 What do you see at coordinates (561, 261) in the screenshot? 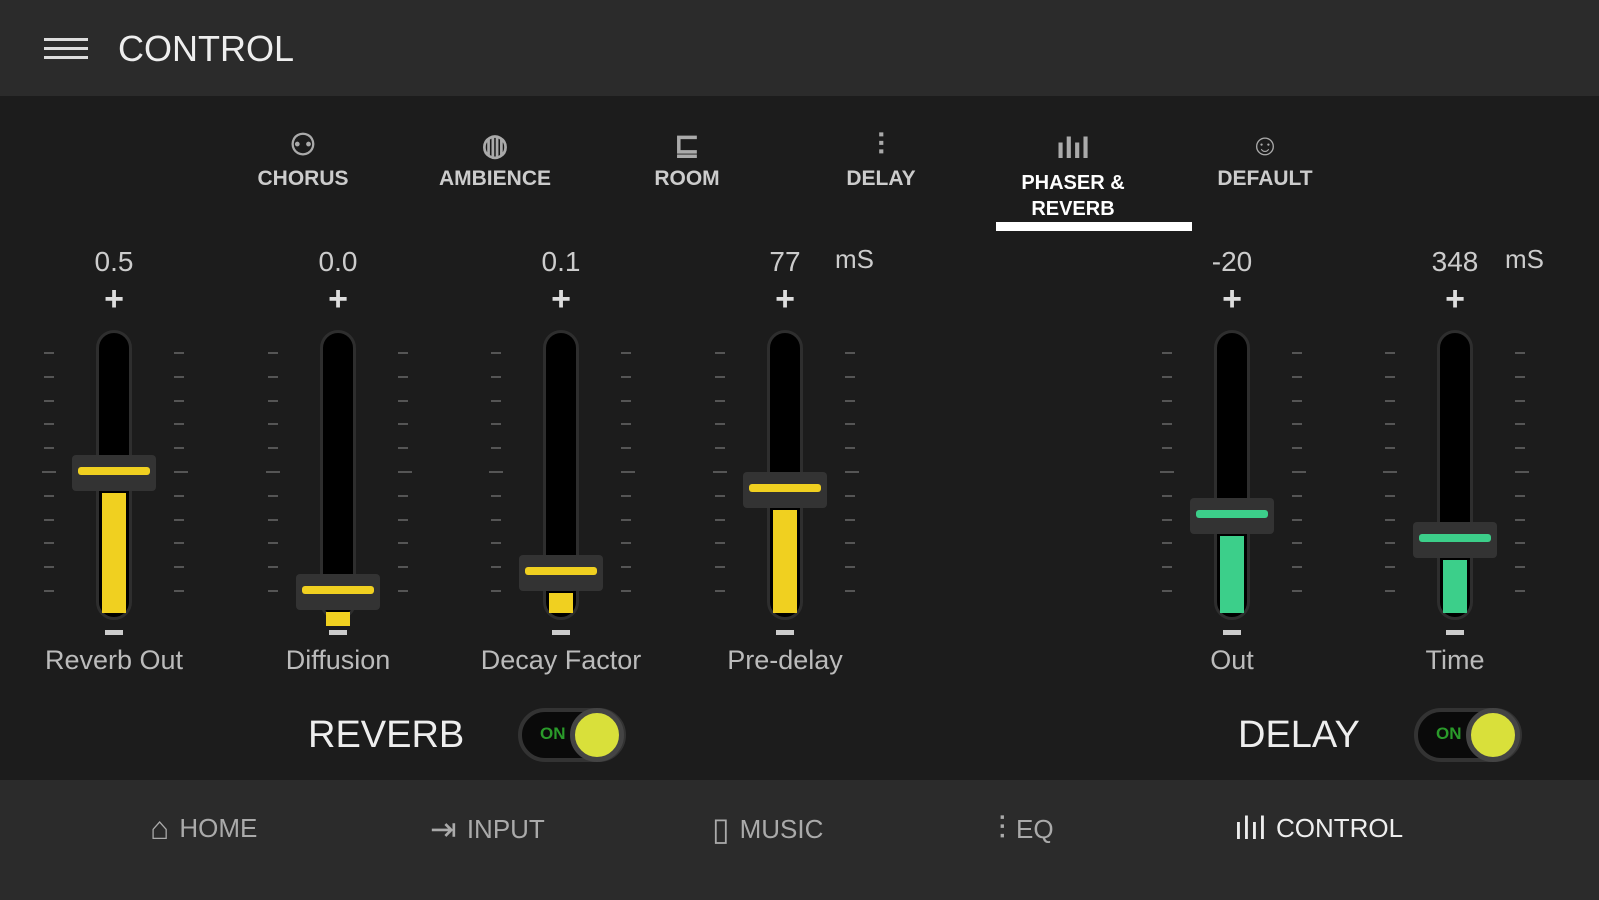
I see `slider-value: 0.1` at bounding box center [561, 261].